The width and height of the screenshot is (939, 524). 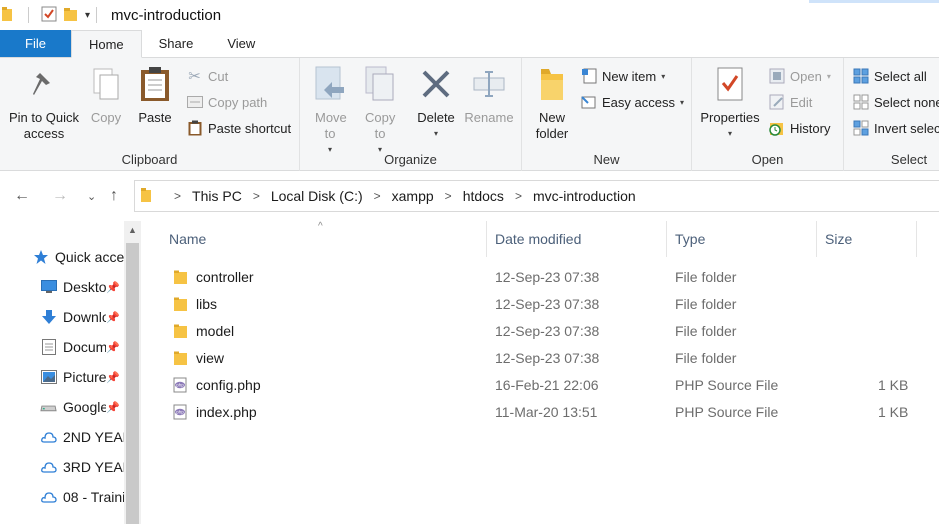 What do you see at coordinates (89, 256) in the screenshot?
I see `sidebar-item-label: Quick access` at bounding box center [89, 256].